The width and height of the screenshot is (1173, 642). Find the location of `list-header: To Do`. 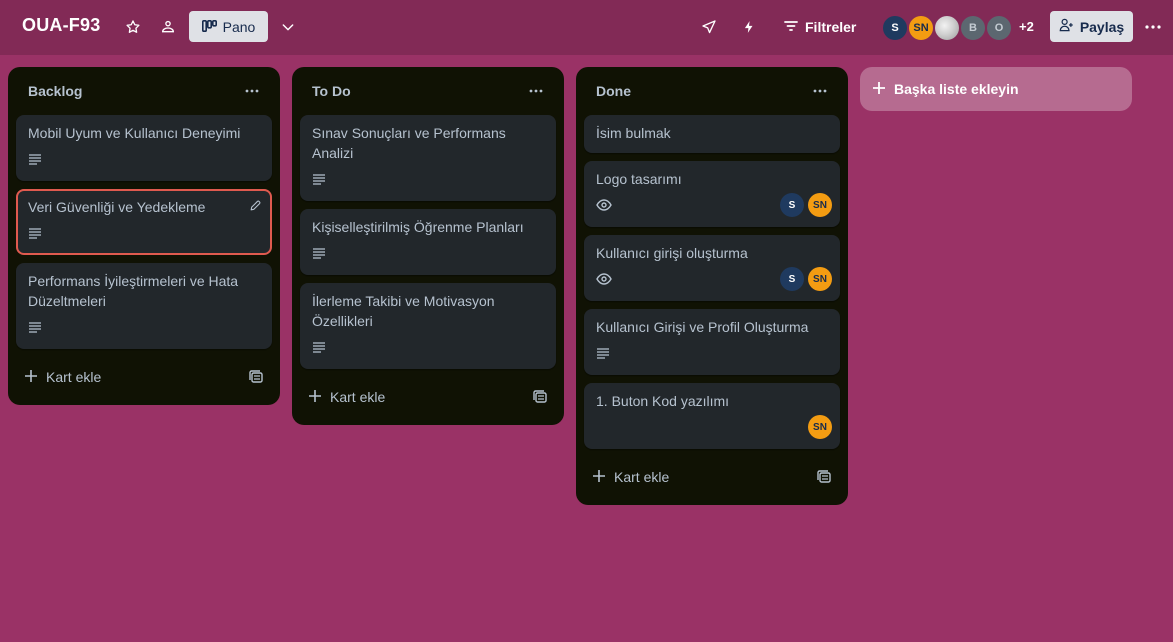

list-header: To Do is located at coordinates (428, 91).